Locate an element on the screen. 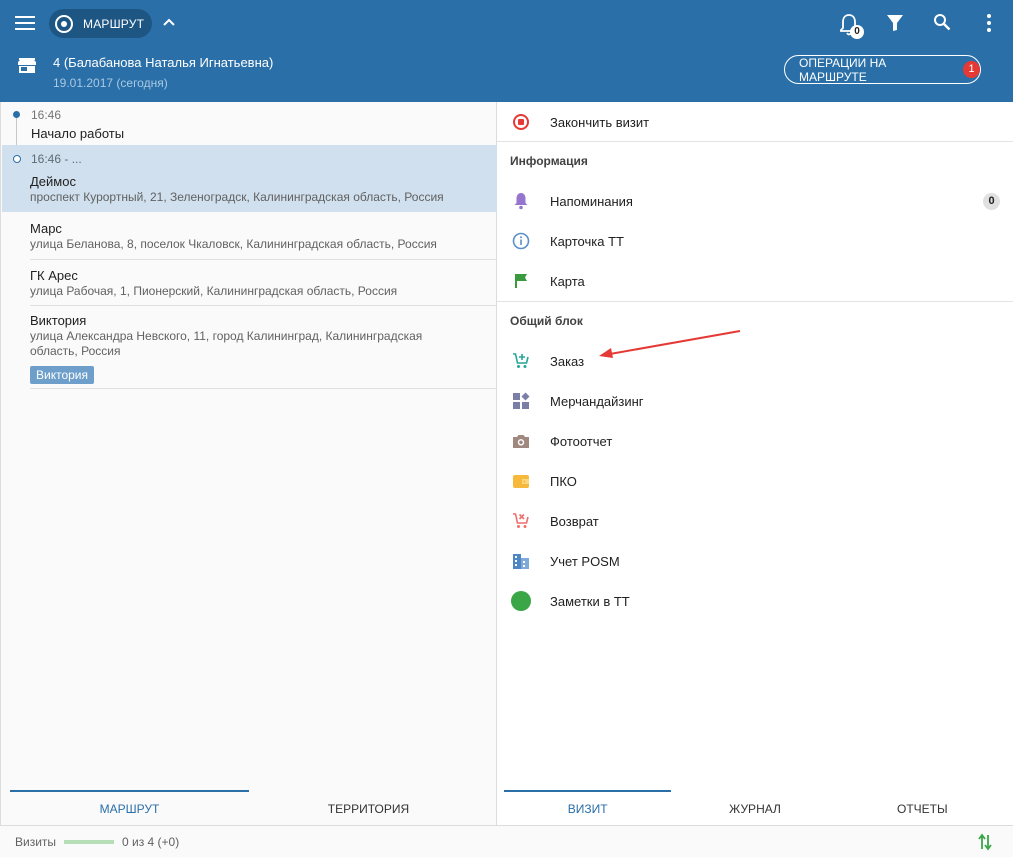 The width and height of the screenshot is (1013, 857). info-icon is located at coordinates (521, 241).